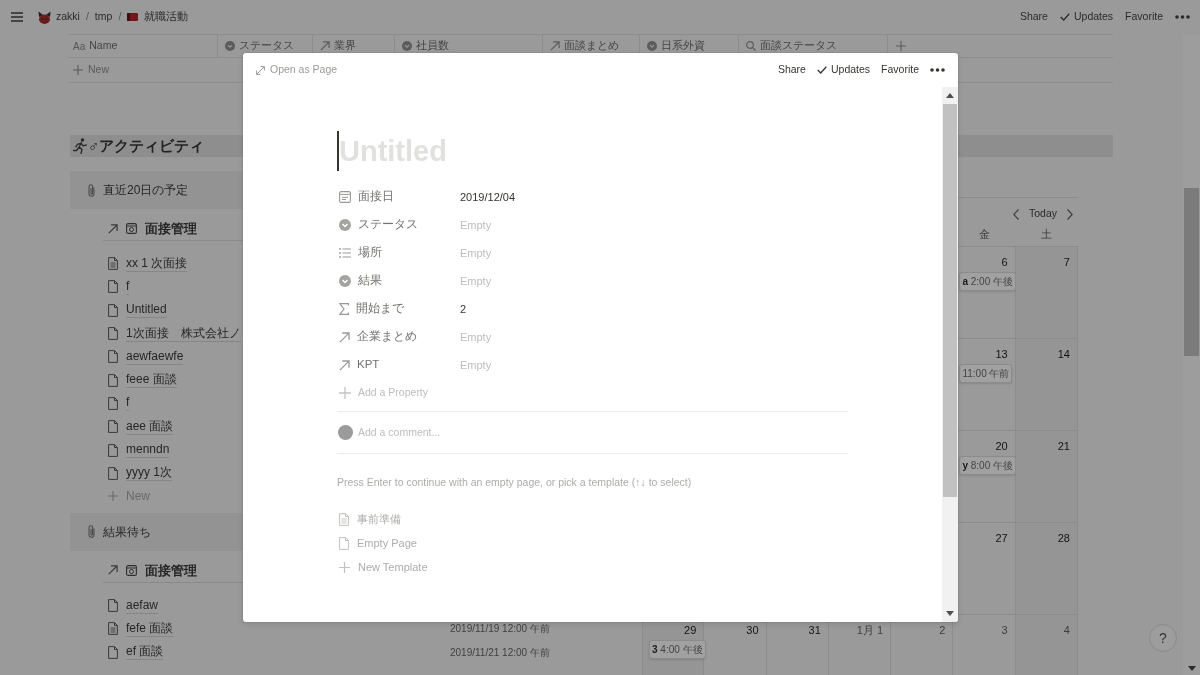  I want to click on page-link: Untitled, so click(146, 310).